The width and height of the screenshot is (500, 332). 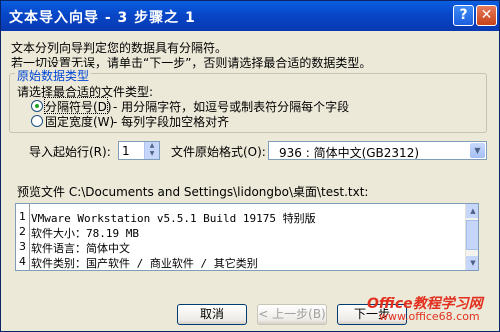 I want to click on delimited-radio, so click(x=37, y=106).